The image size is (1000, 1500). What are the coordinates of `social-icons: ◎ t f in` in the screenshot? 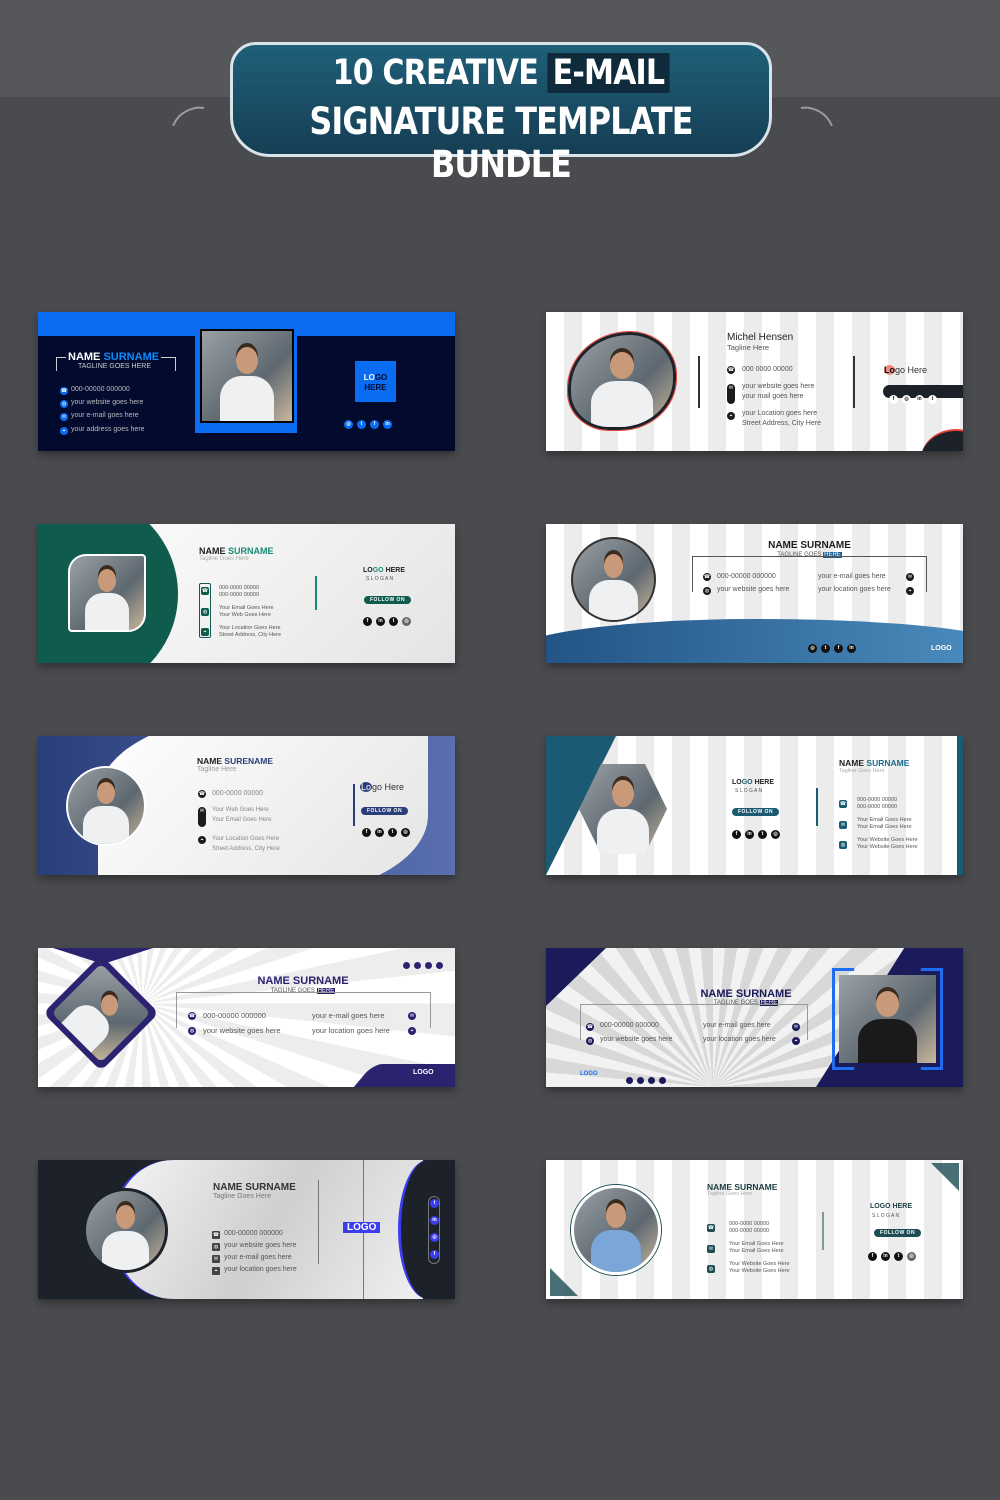 It's located at (370, 421).